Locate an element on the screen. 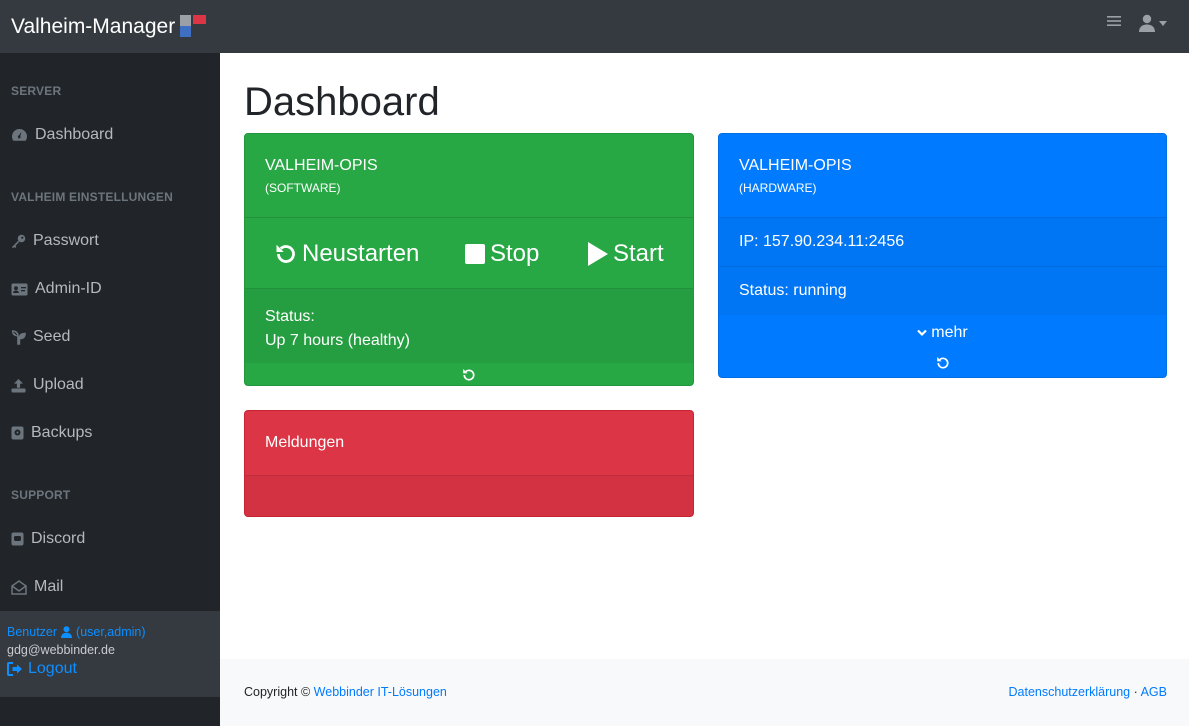  sidebar-heading-support: SUPPORT is located at coordinates (41, 495).